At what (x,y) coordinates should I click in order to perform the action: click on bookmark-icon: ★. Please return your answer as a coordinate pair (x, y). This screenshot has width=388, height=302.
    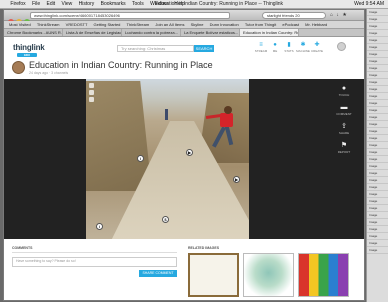
    Looking at the image, I should click on (344, 15).